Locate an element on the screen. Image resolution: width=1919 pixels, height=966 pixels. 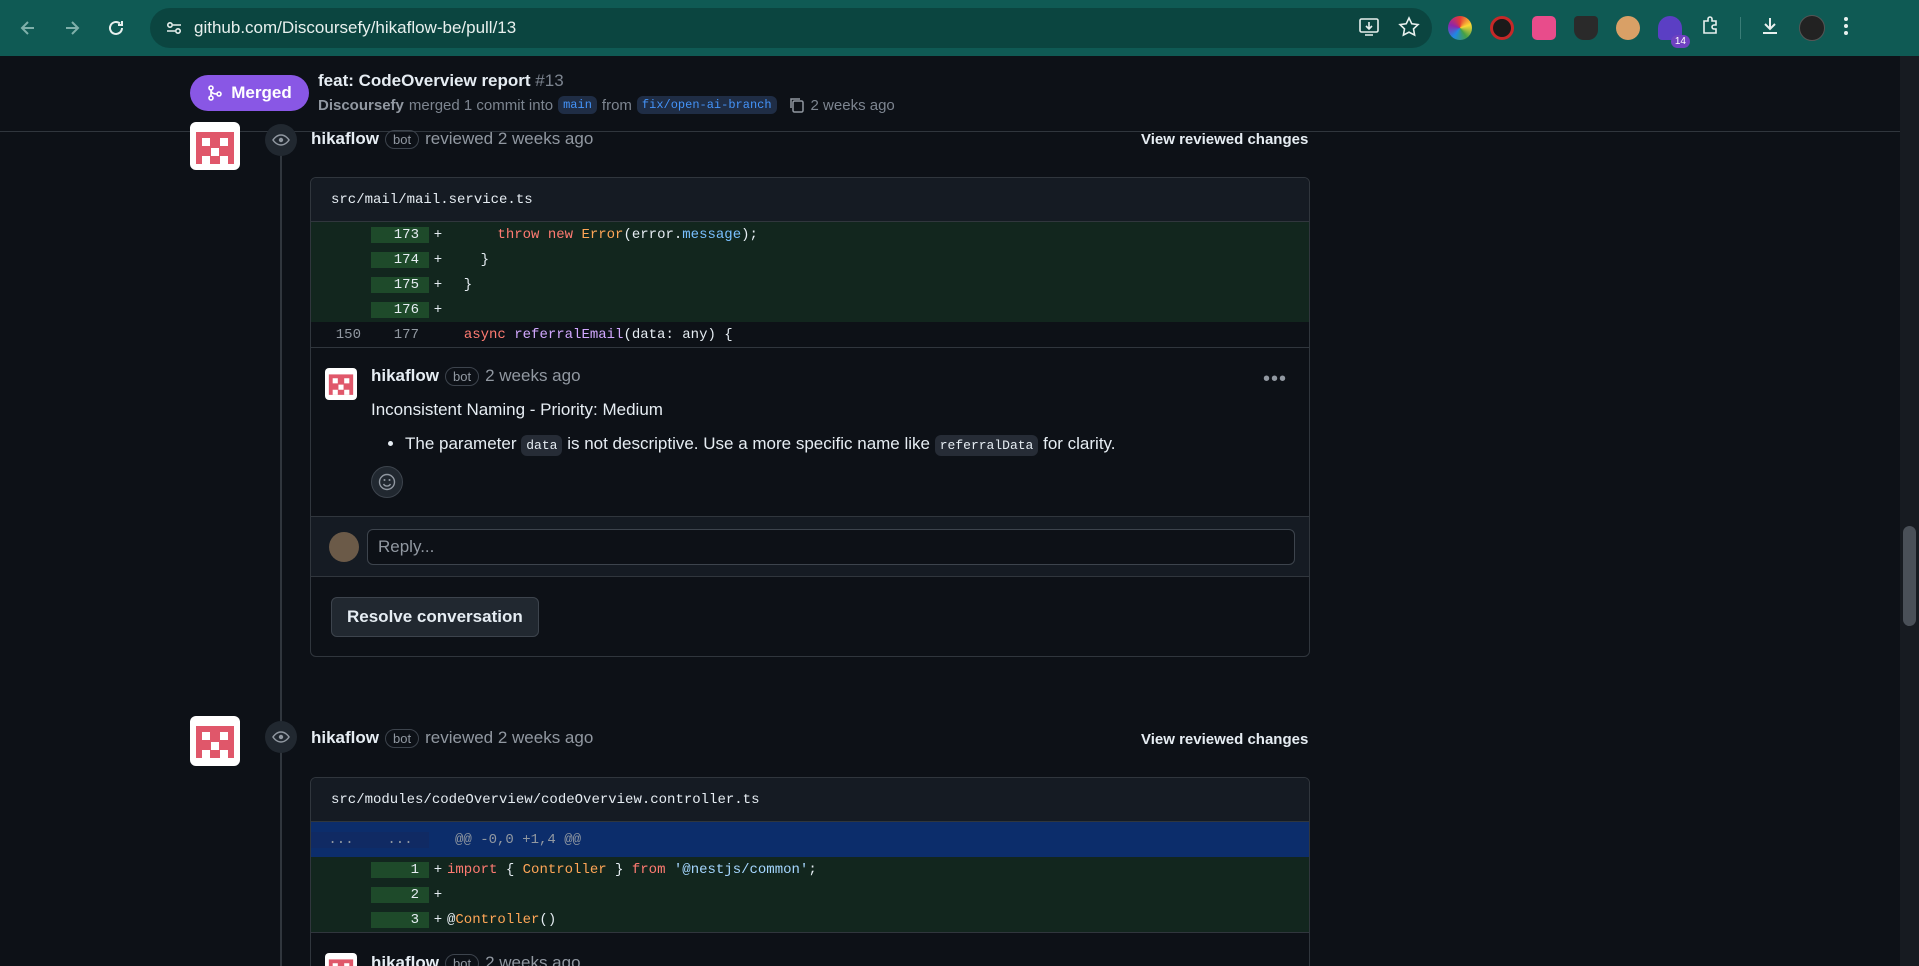
downloads-icon is located at coordinates (1770, 28).